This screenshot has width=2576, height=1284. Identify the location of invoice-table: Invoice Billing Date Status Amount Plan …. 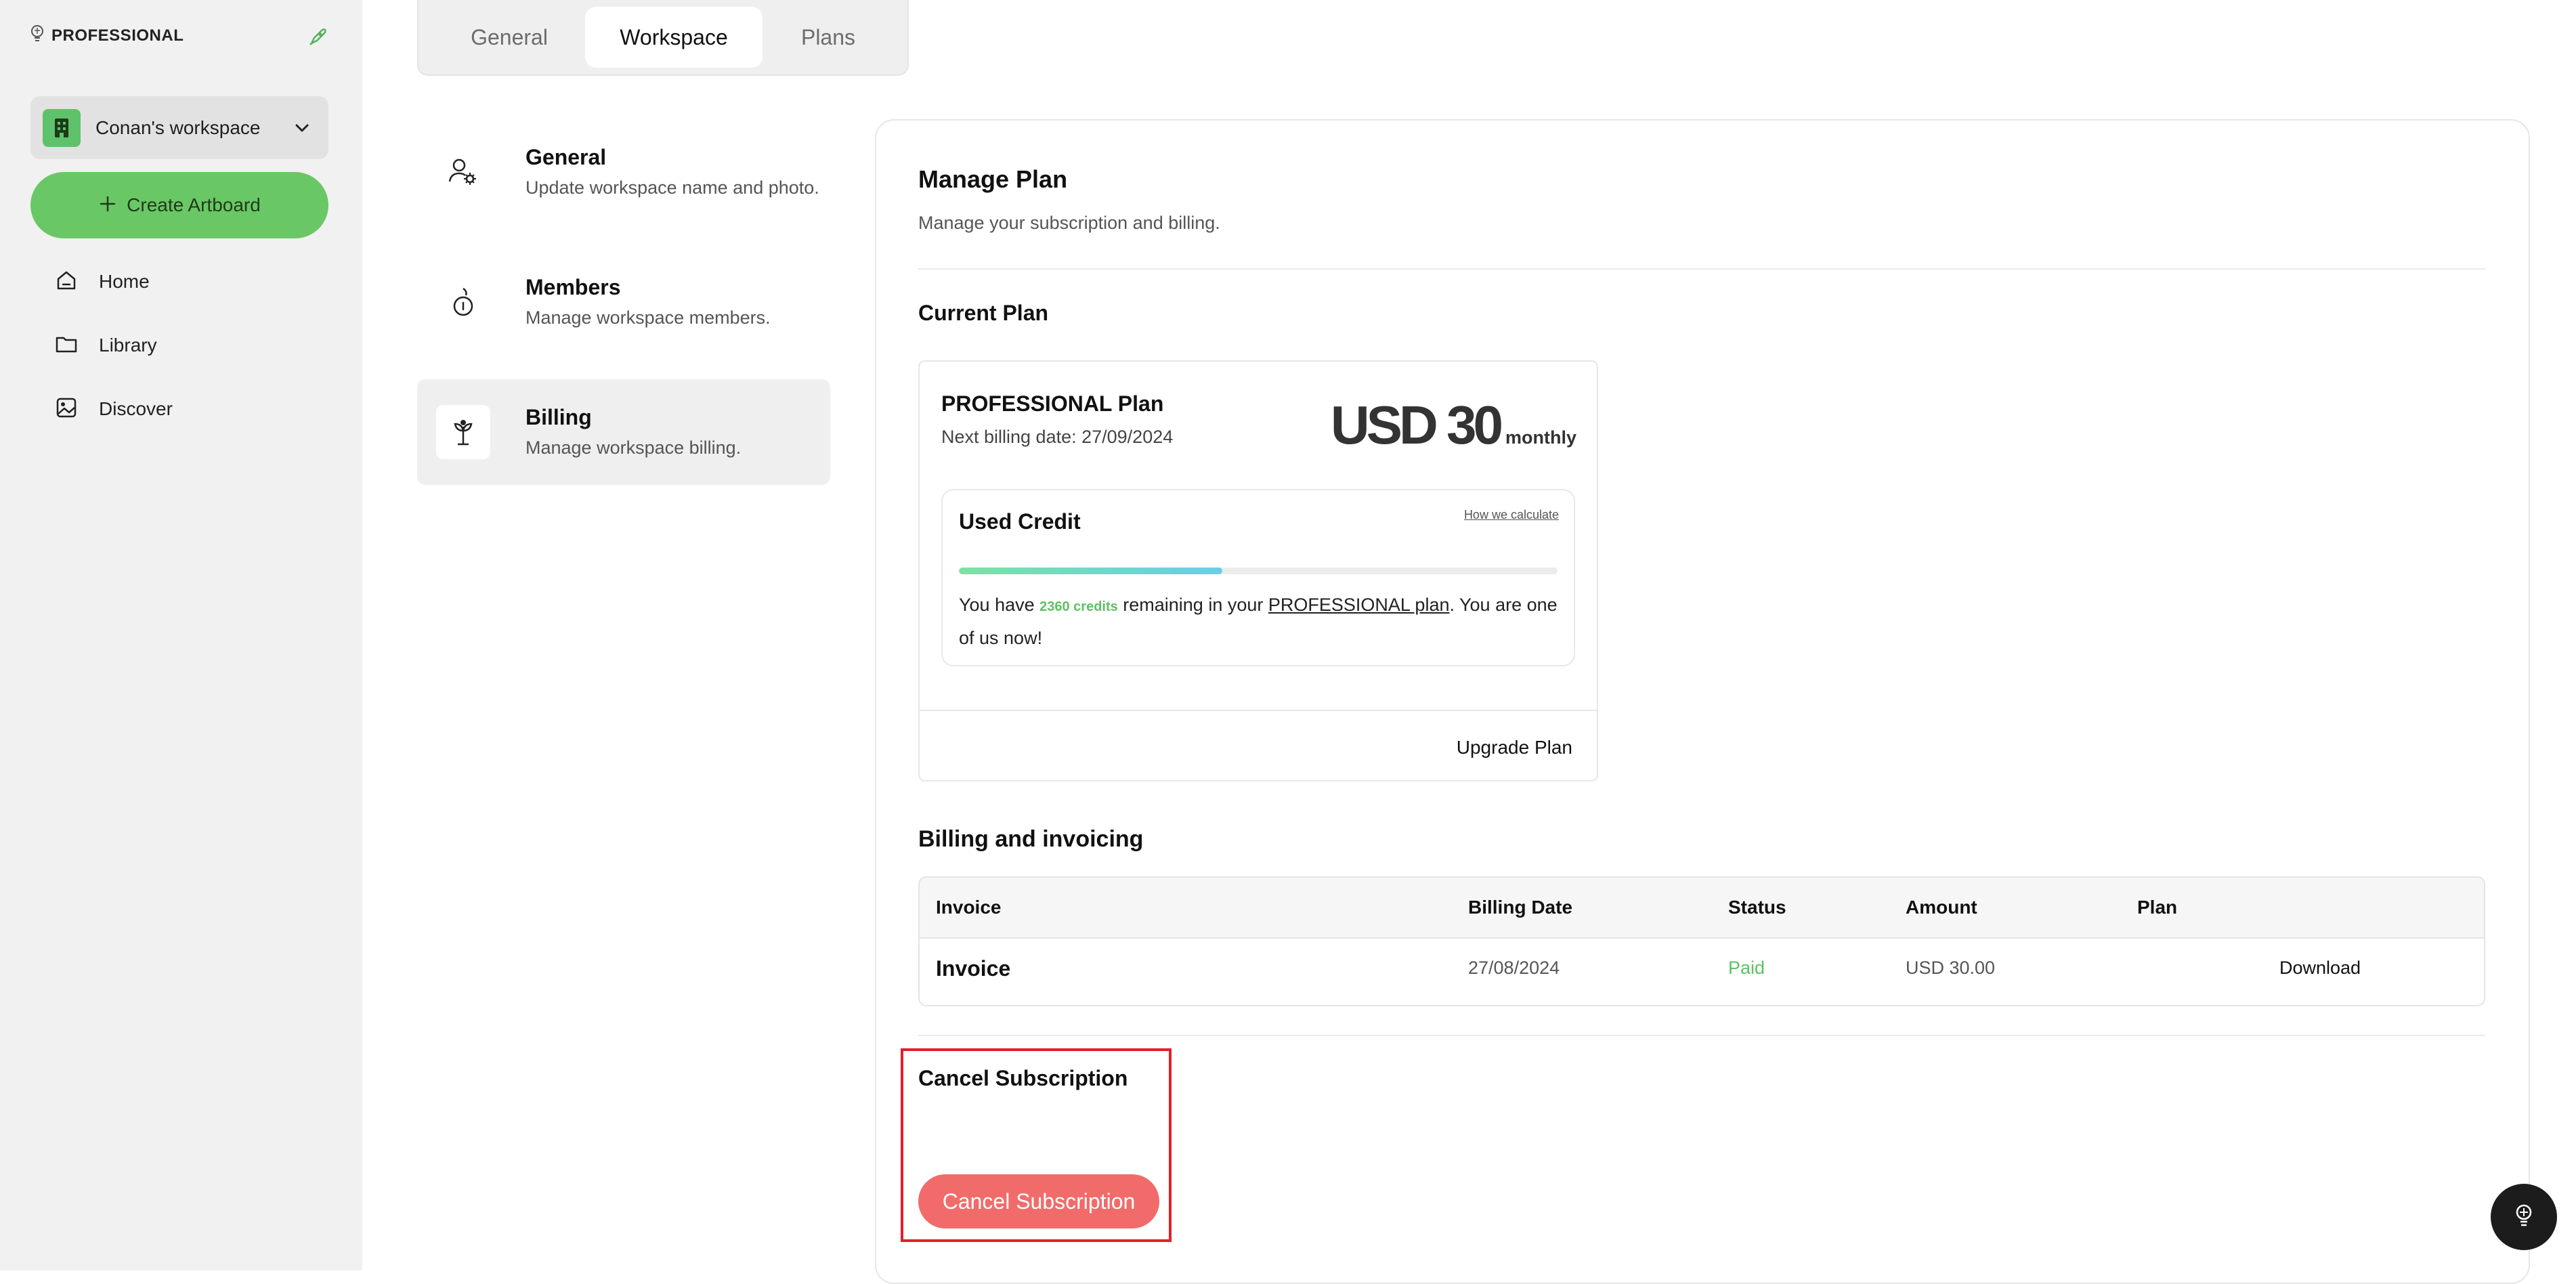
(1701, 941).